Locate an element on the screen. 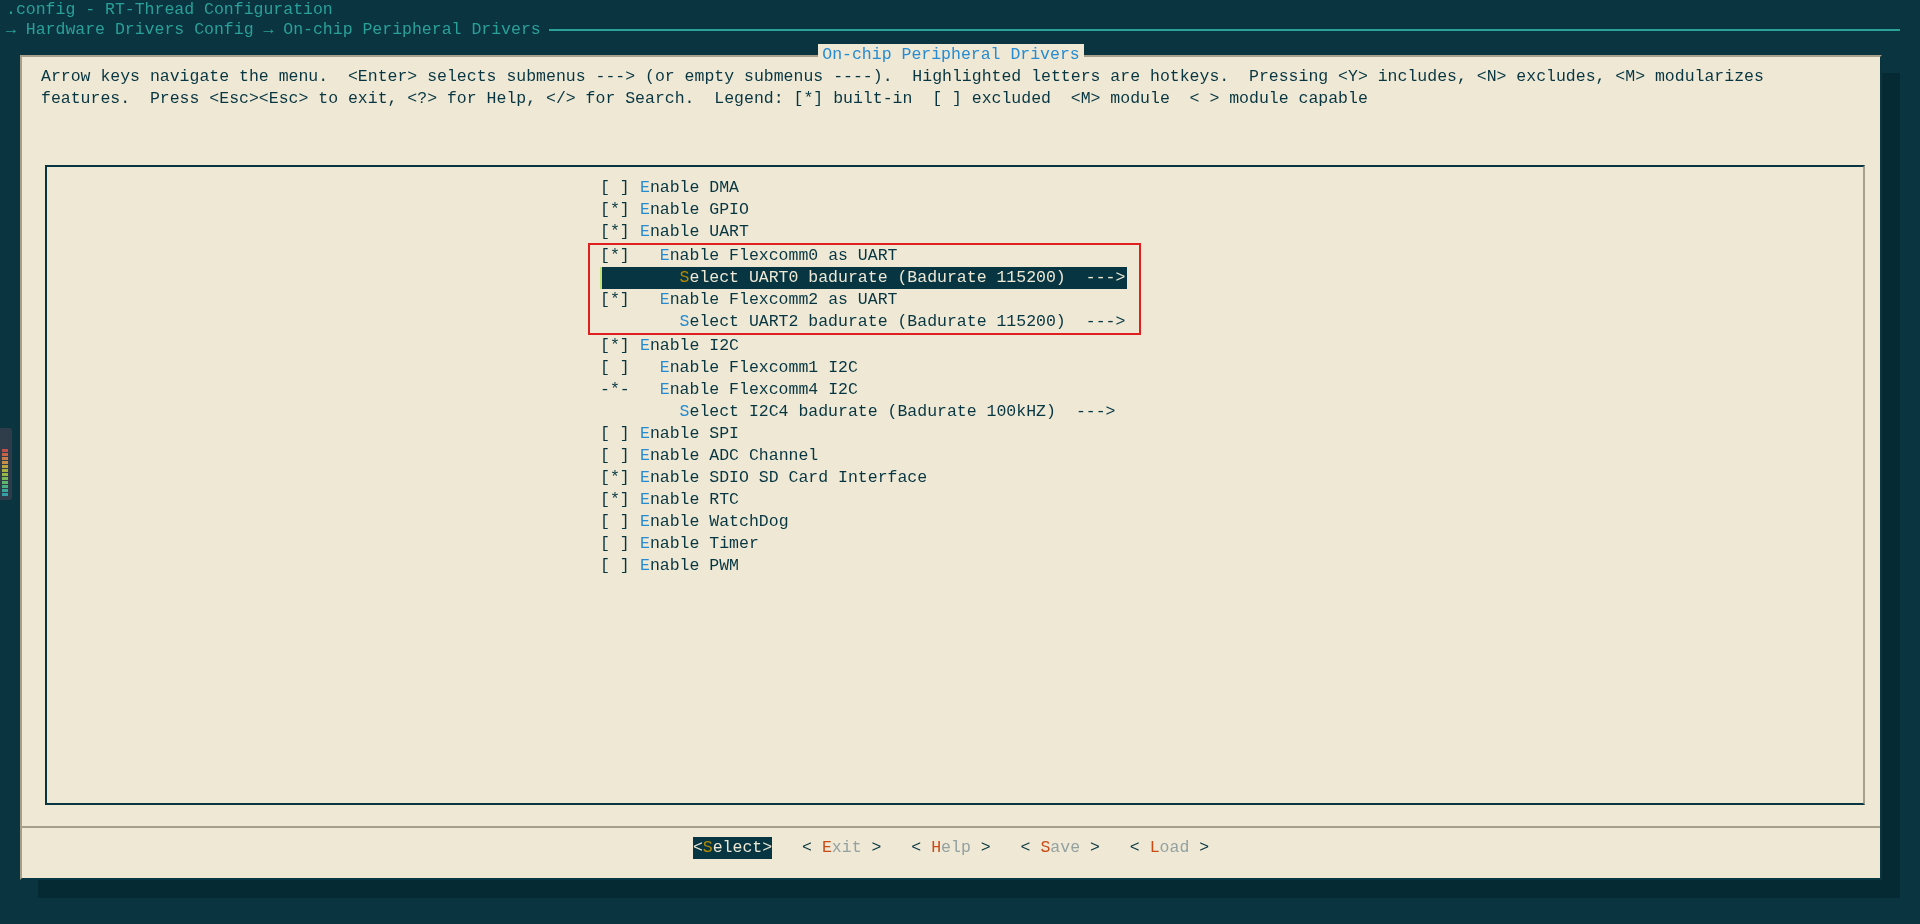 The image size is (1920, 924). dialog-button: < Help > is located at coordinates (951, 848).